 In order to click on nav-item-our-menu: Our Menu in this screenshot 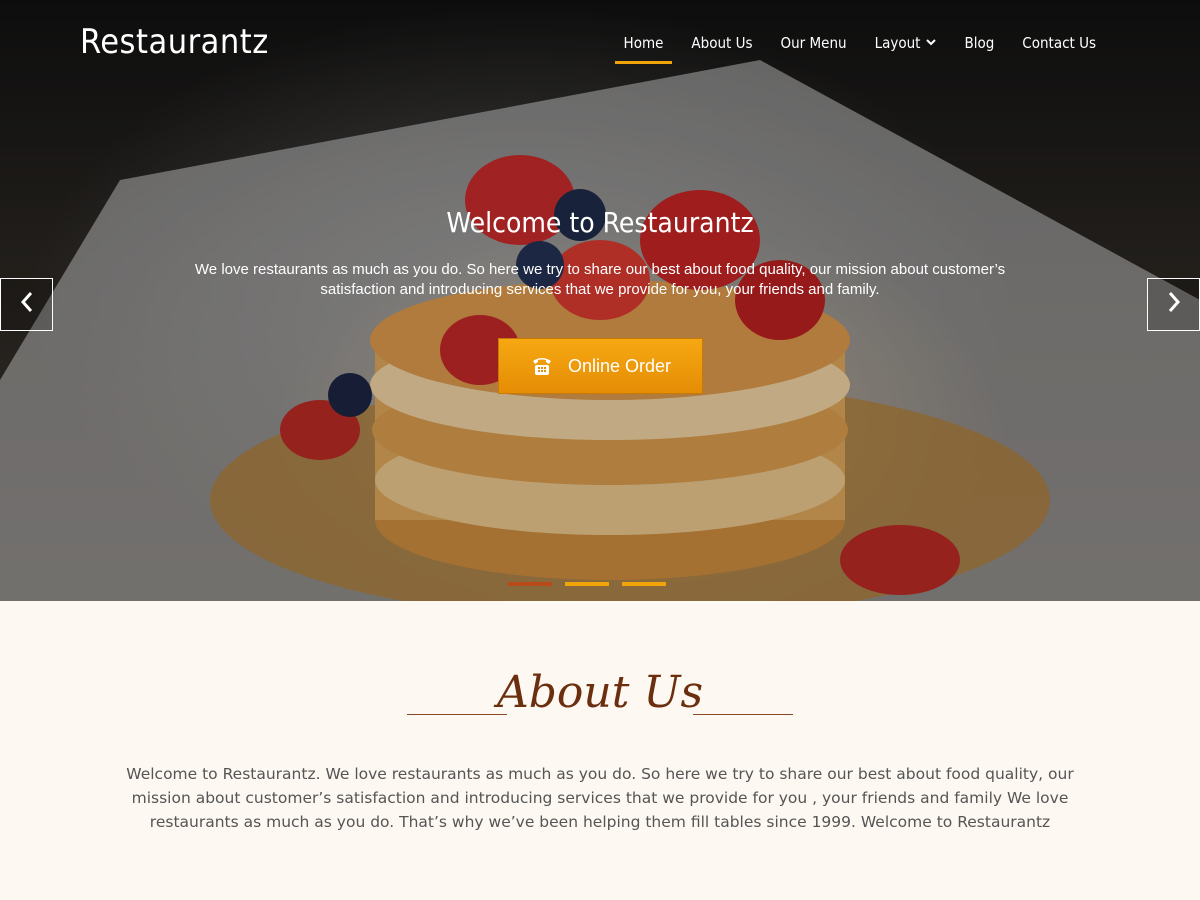, I will do `click(814, 47)`.